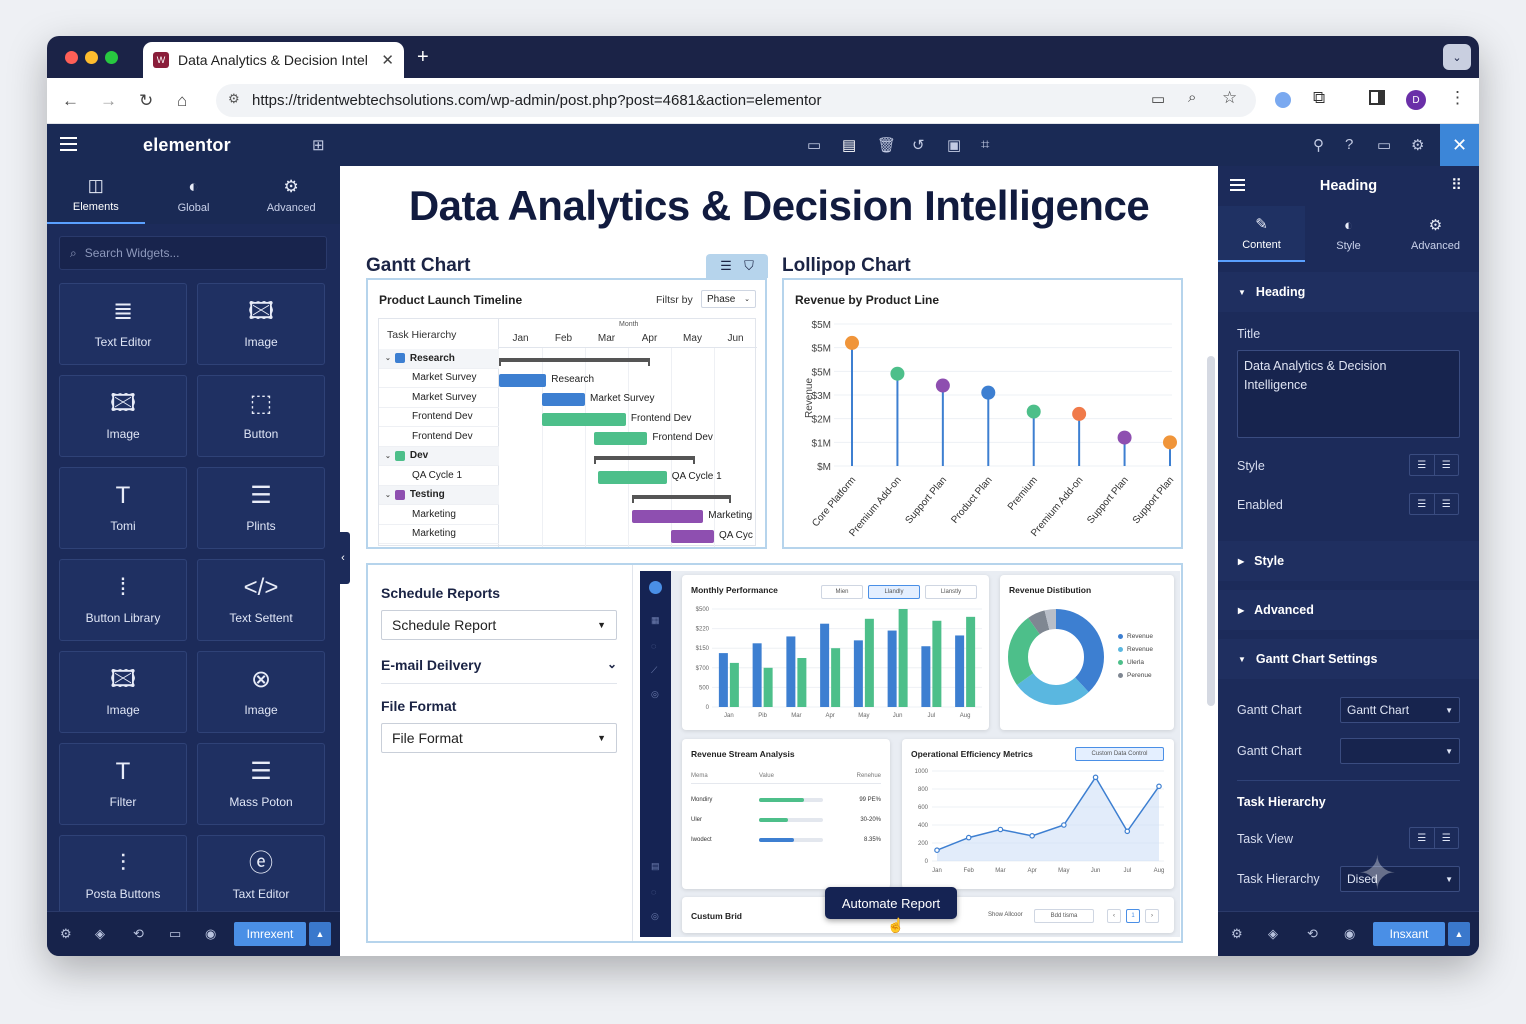 The width and height of the screenshot is (1526, 1024). Describe the element at coordinates (779, 206) in the screenshot. I see `page-title: Data Analytics & Decision Intelligence` at that location.